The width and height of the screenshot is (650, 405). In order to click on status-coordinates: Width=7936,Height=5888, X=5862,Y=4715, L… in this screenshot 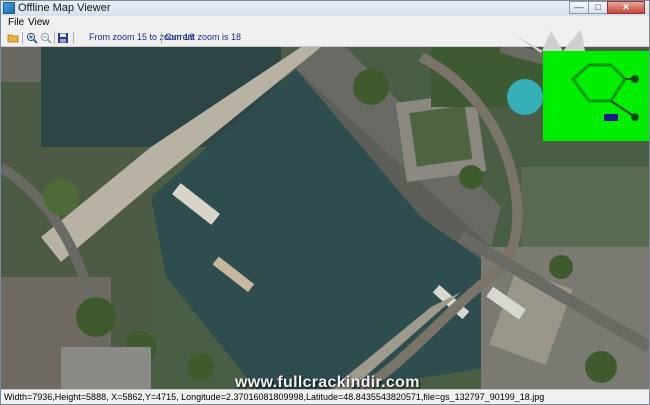, I will do `click(274, 397)`.